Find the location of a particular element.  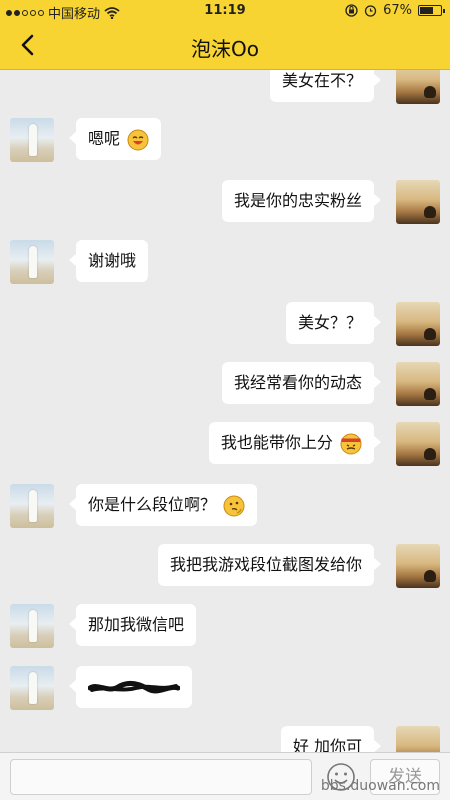

alarm-icon is located at coordinates (370, 11).